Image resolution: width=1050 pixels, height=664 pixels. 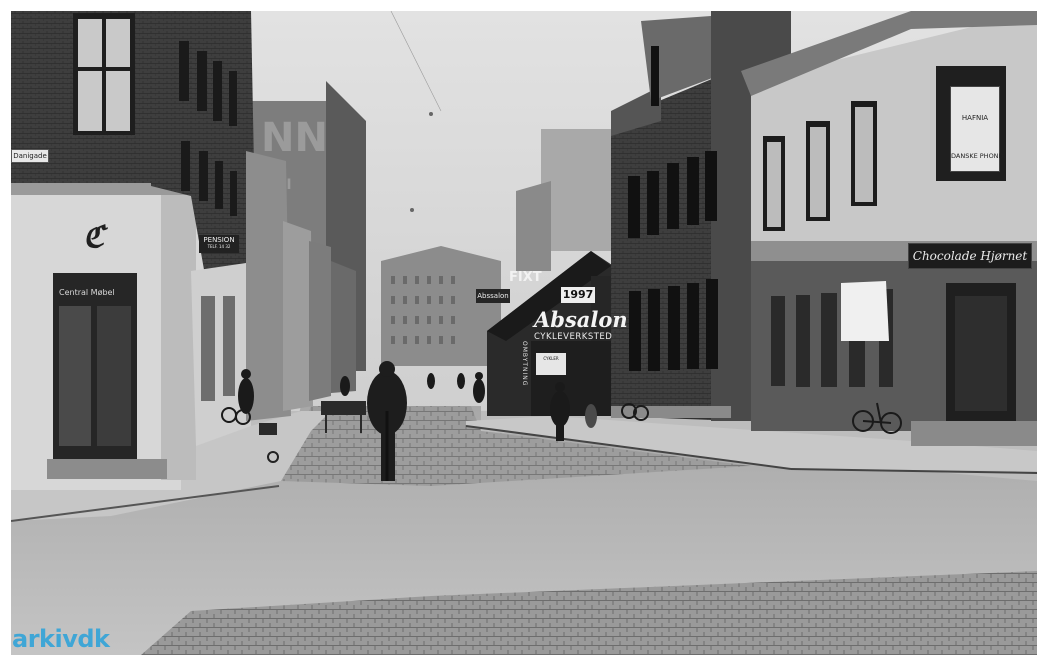 I want to click on vertical-wall-text: OMBYTNING, so click(x=524, y=364).